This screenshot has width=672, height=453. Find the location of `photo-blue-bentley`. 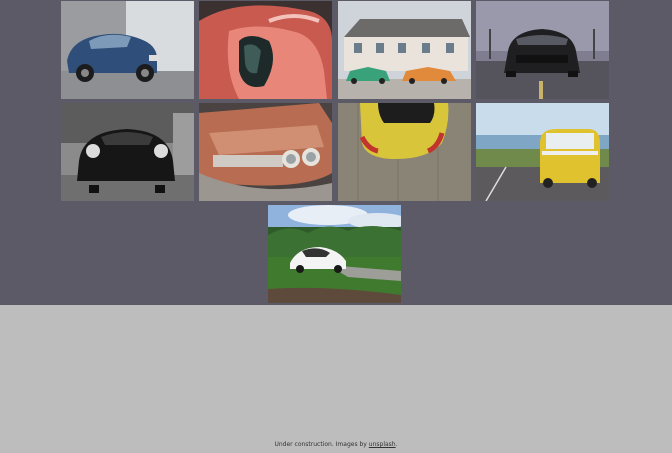

photo-blue-bentley is located at coordinates (127, 50).